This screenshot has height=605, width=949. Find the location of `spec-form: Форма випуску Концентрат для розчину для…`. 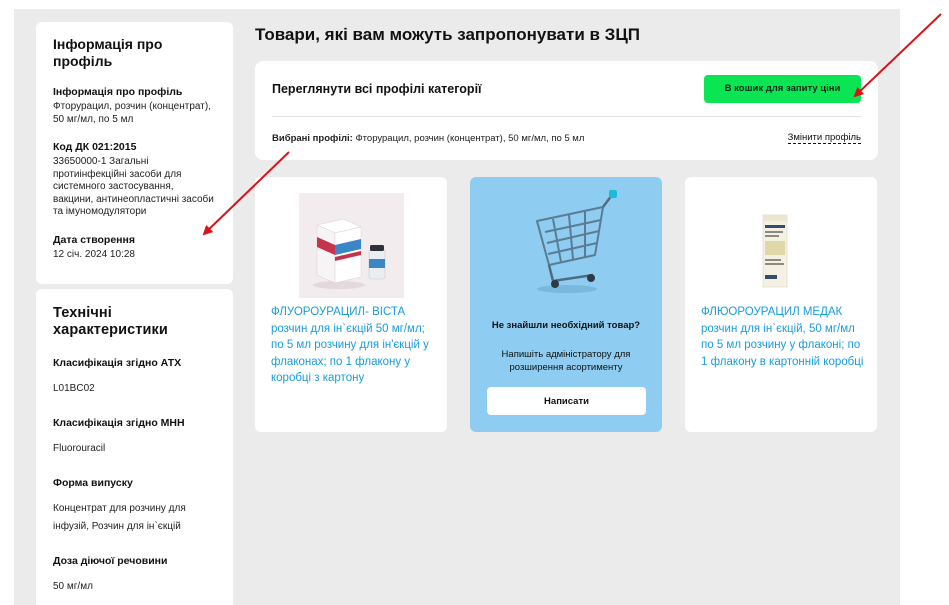

spec-form: Форма випуску Концентрат для розчину для… is located at coordinates (134, 506).